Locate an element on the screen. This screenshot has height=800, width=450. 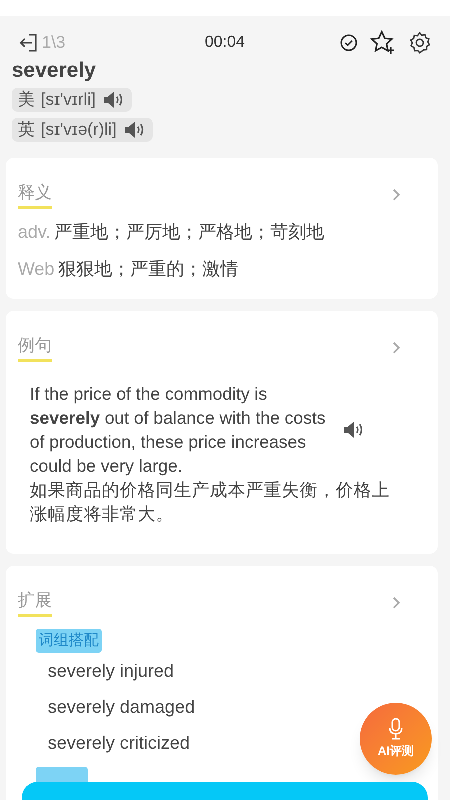
headword: severely is located at coordinates (55, 71).